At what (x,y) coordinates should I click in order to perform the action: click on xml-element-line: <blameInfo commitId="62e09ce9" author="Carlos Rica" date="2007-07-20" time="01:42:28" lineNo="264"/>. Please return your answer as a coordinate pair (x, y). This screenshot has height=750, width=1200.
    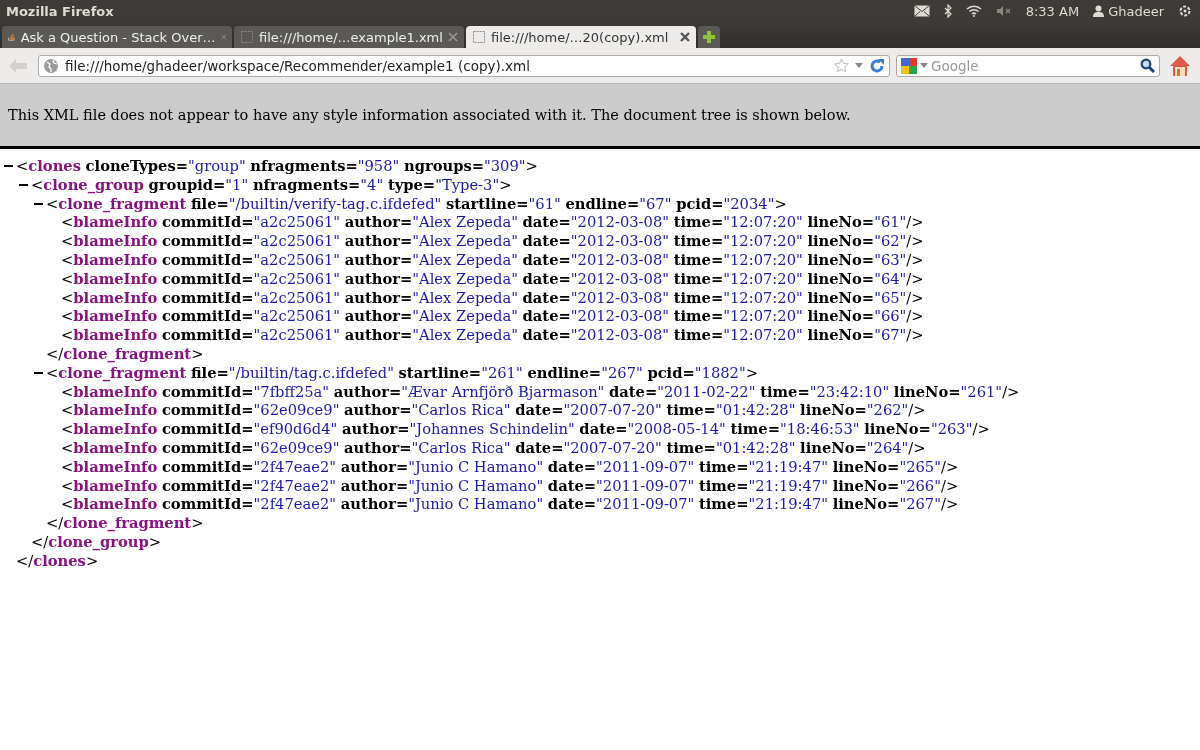
    Looking at the image, I should click on (493, 448).